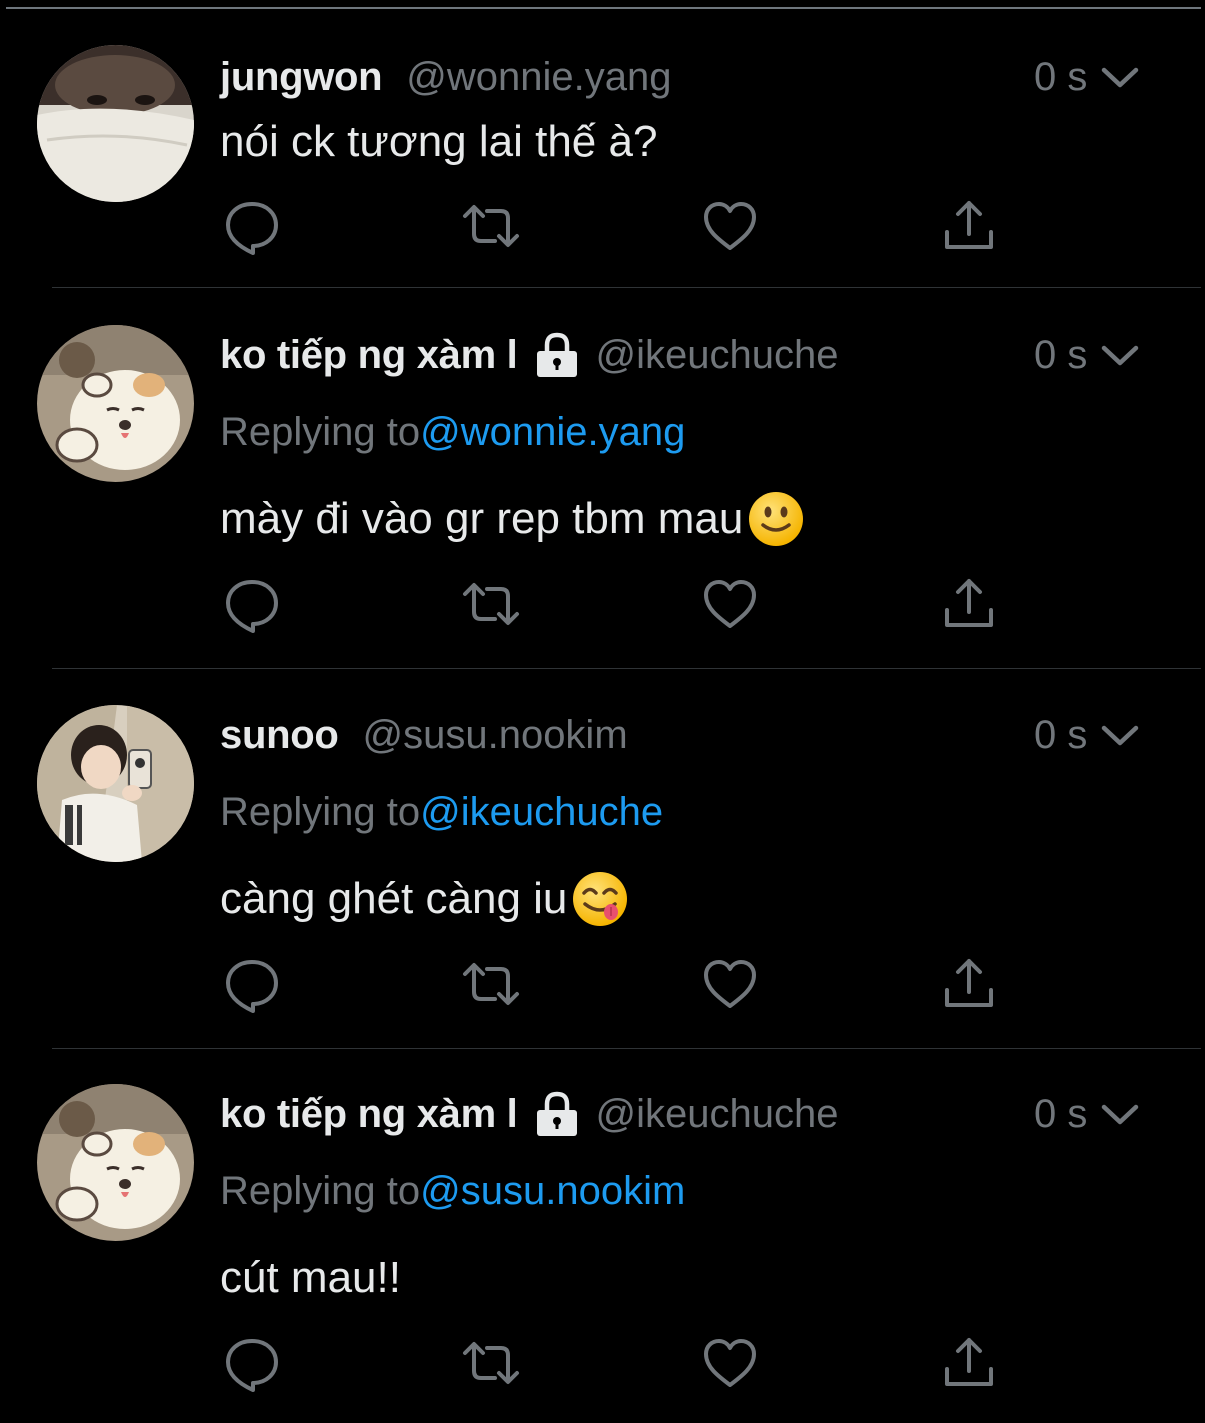 This screenshot has height=1423, width=1205. What do you see at coordinates (552, 432) in the screenshot?
I see `reply-mention-link: @wonnie.yang` at bounding box center [552, 432].